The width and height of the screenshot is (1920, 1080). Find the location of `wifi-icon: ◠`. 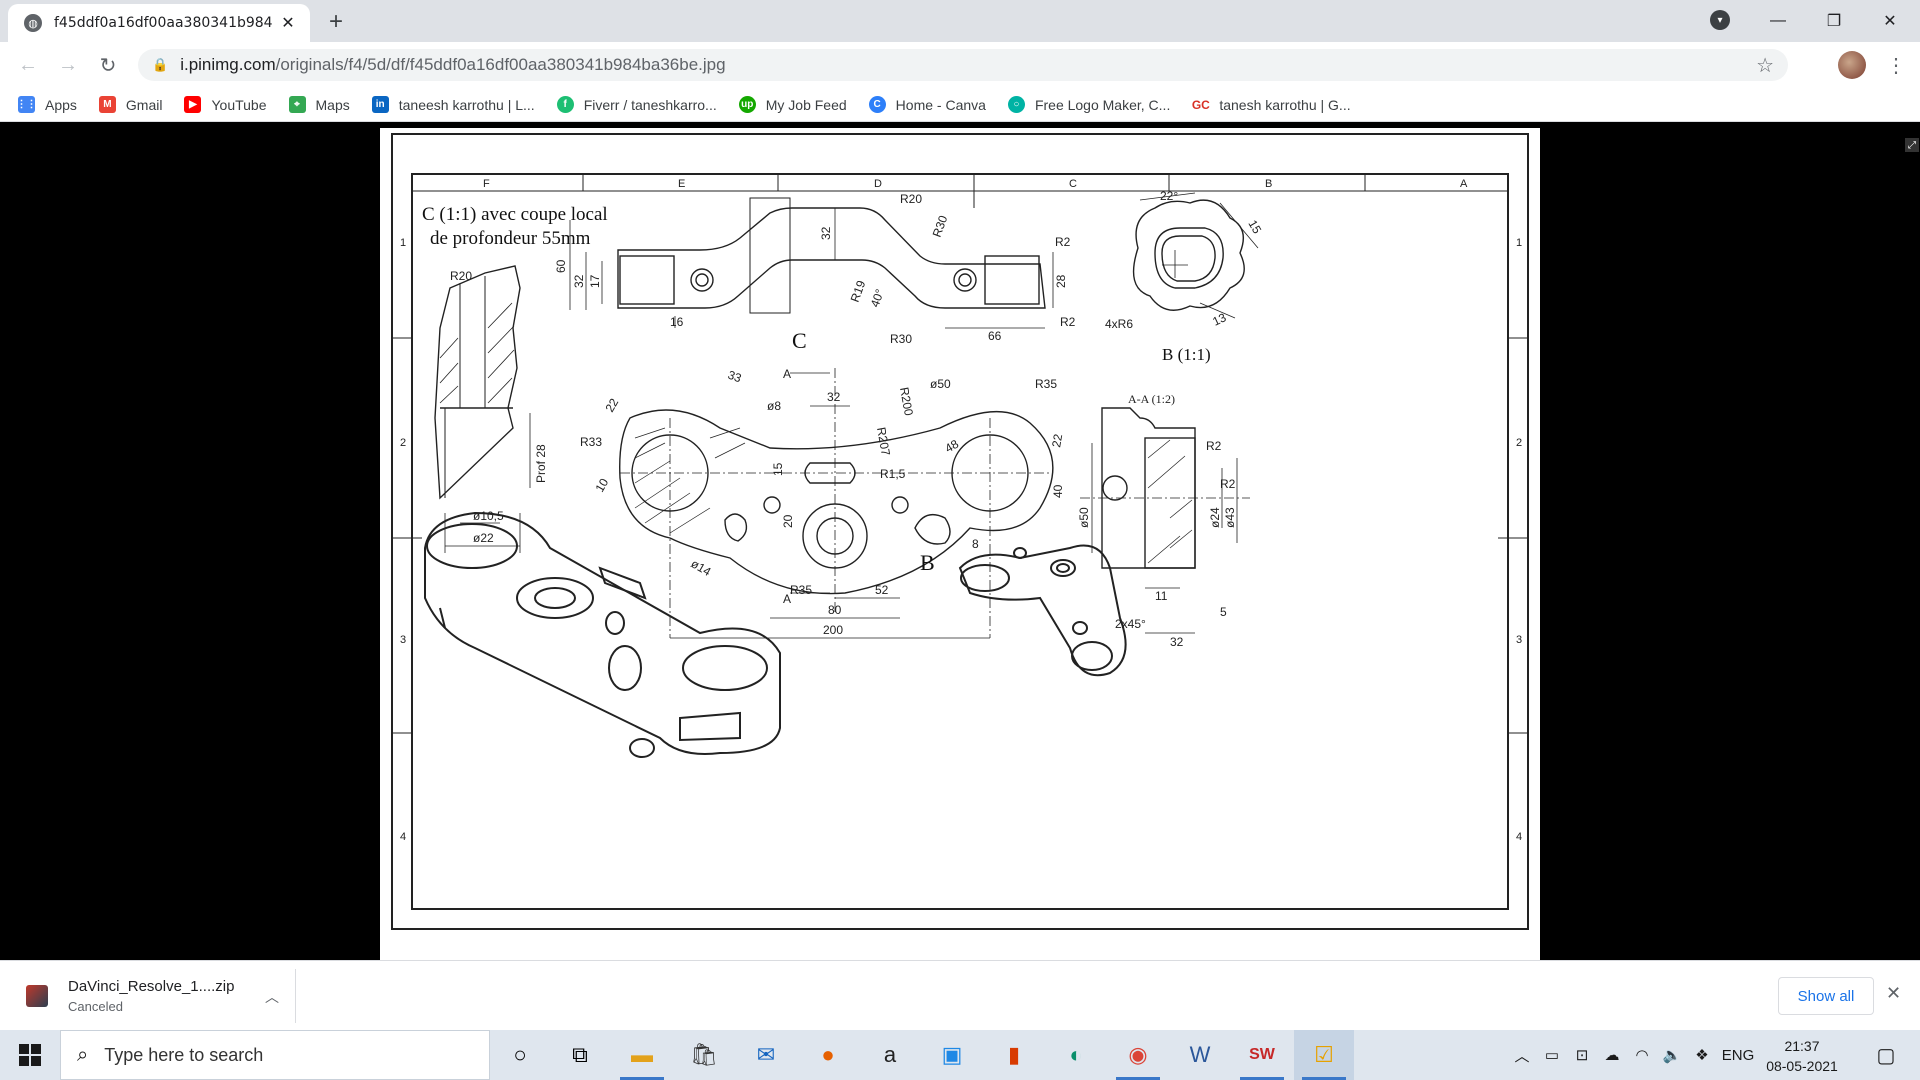

wifi-icon: ◠ is located at coordinates (1642, 1055).